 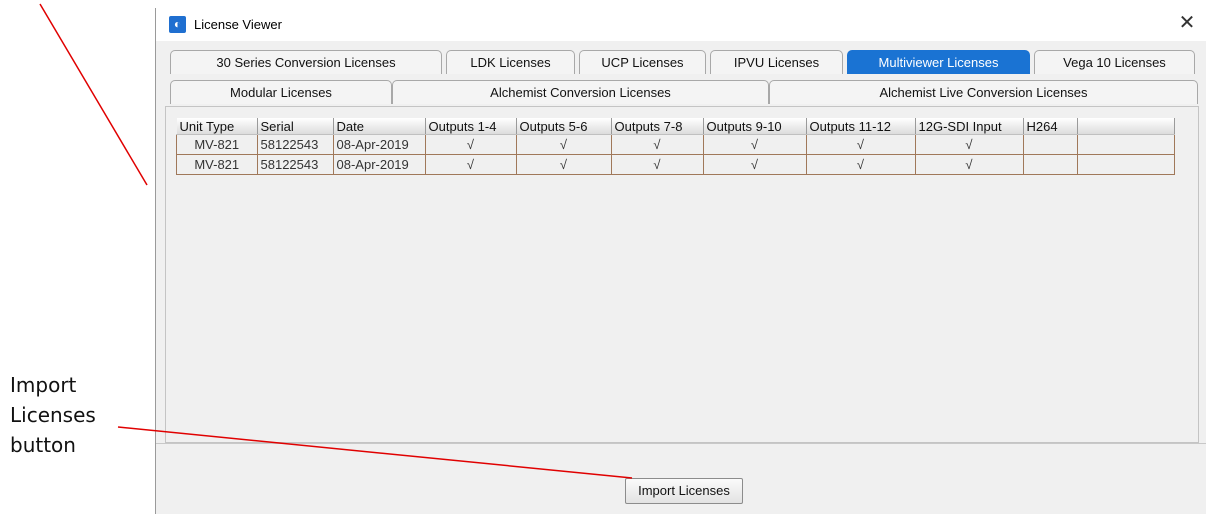 What do you see at coordinates (657, 126) in the screenshot?
I see `col-outputs-7-8: Outputs 7-8` at bounding box center [657, 126].